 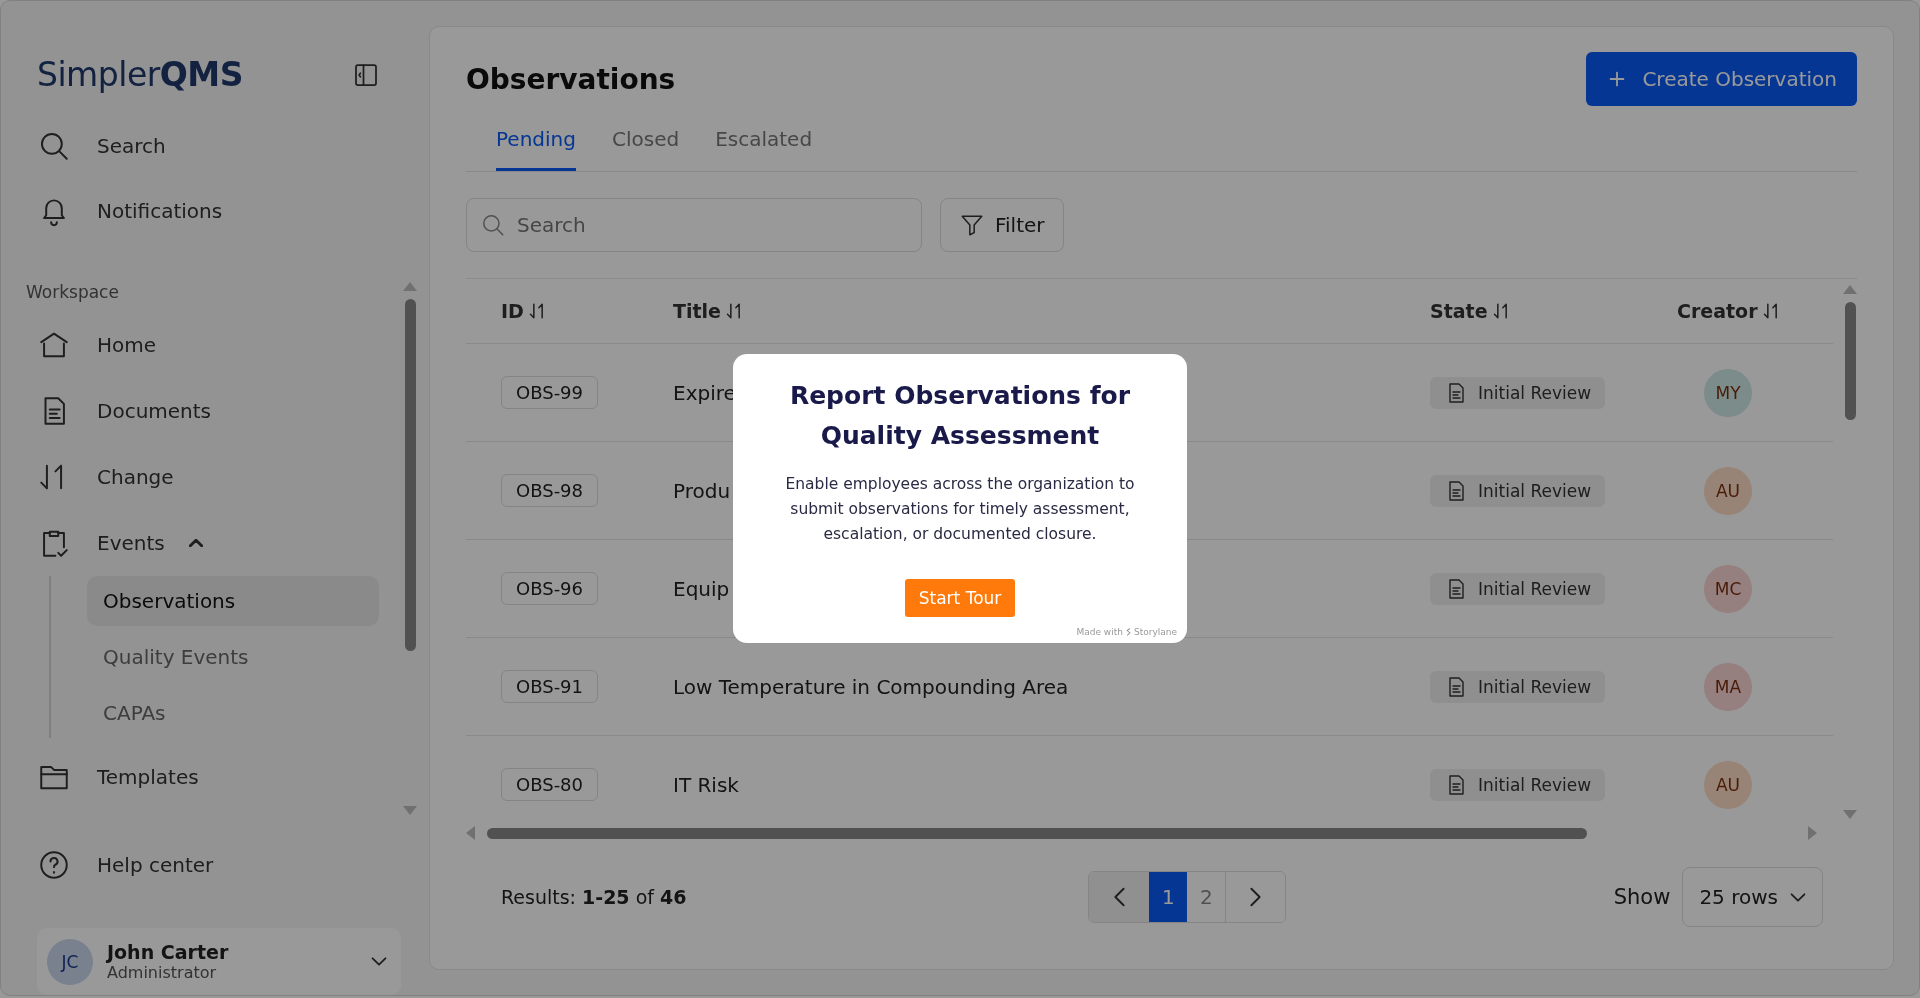 I want to click on table-cell: Equip, so click(x=701, y=588).